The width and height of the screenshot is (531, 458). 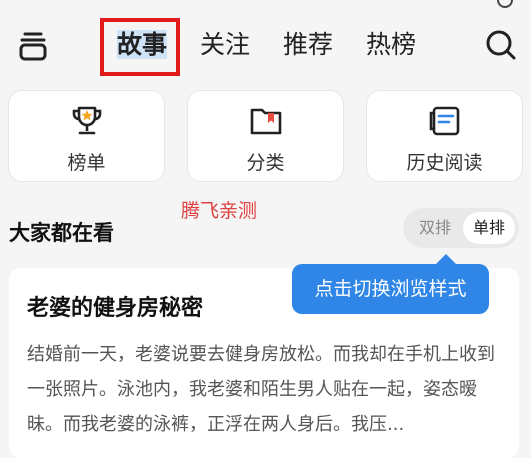 What do you see at coordinates (219, 211) in the screenshot?
I see `watermark-text: 腾飞亲测` at bounding box center [219, 211].